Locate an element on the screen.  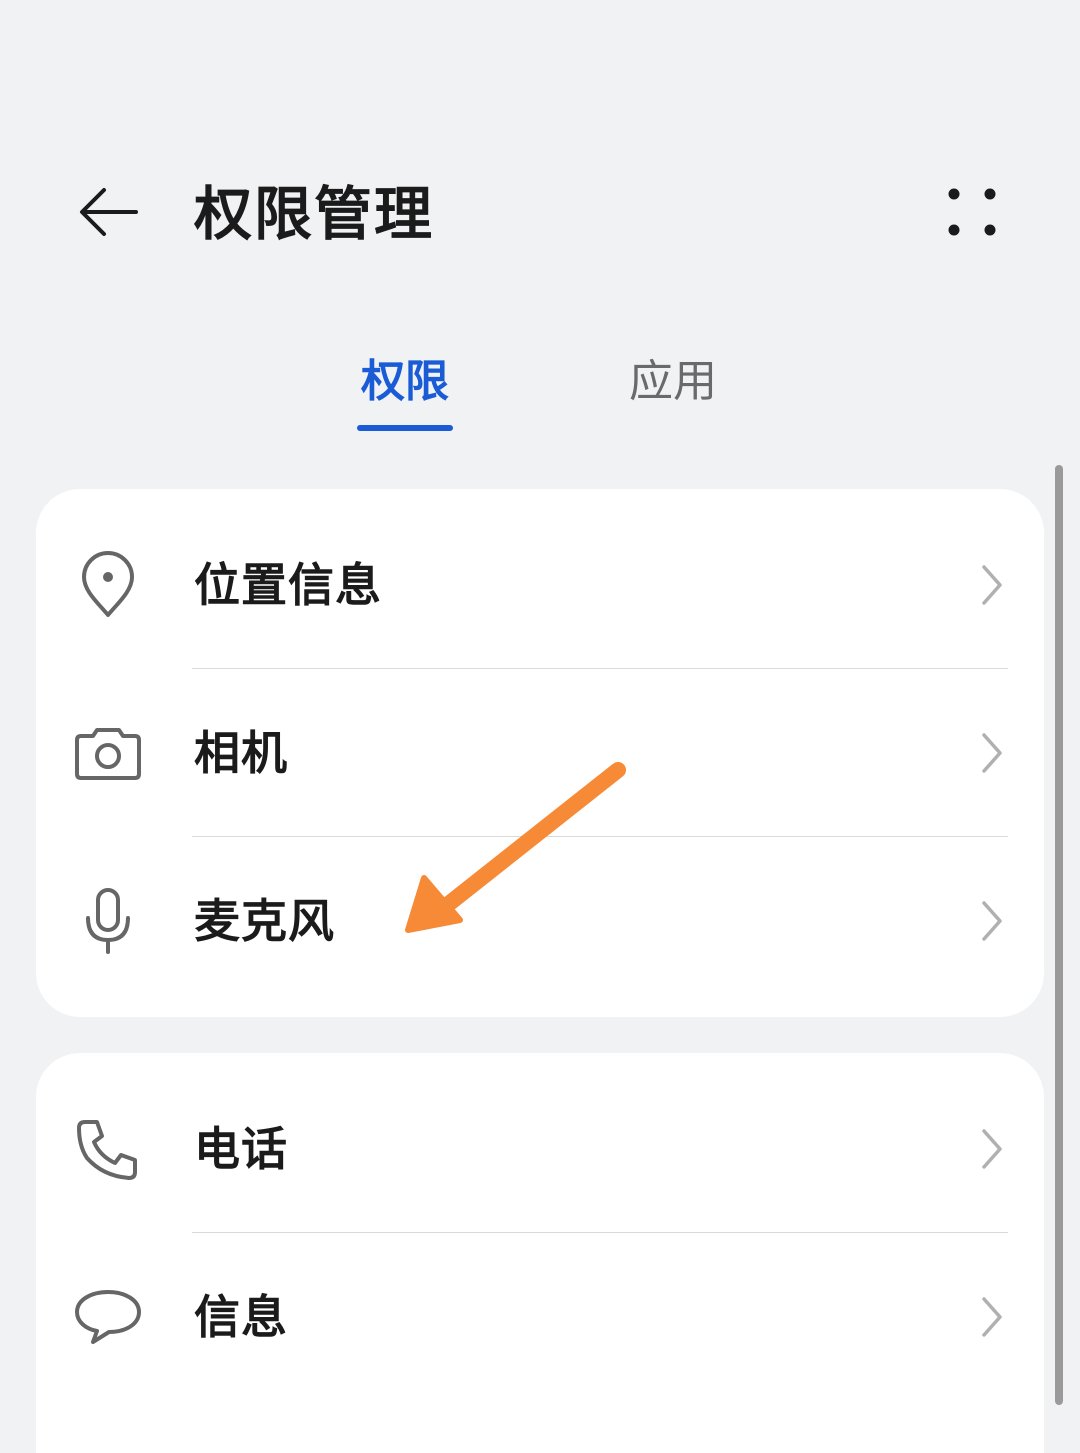
list-item-label: 电话 is located at coordinates (241, 1149).